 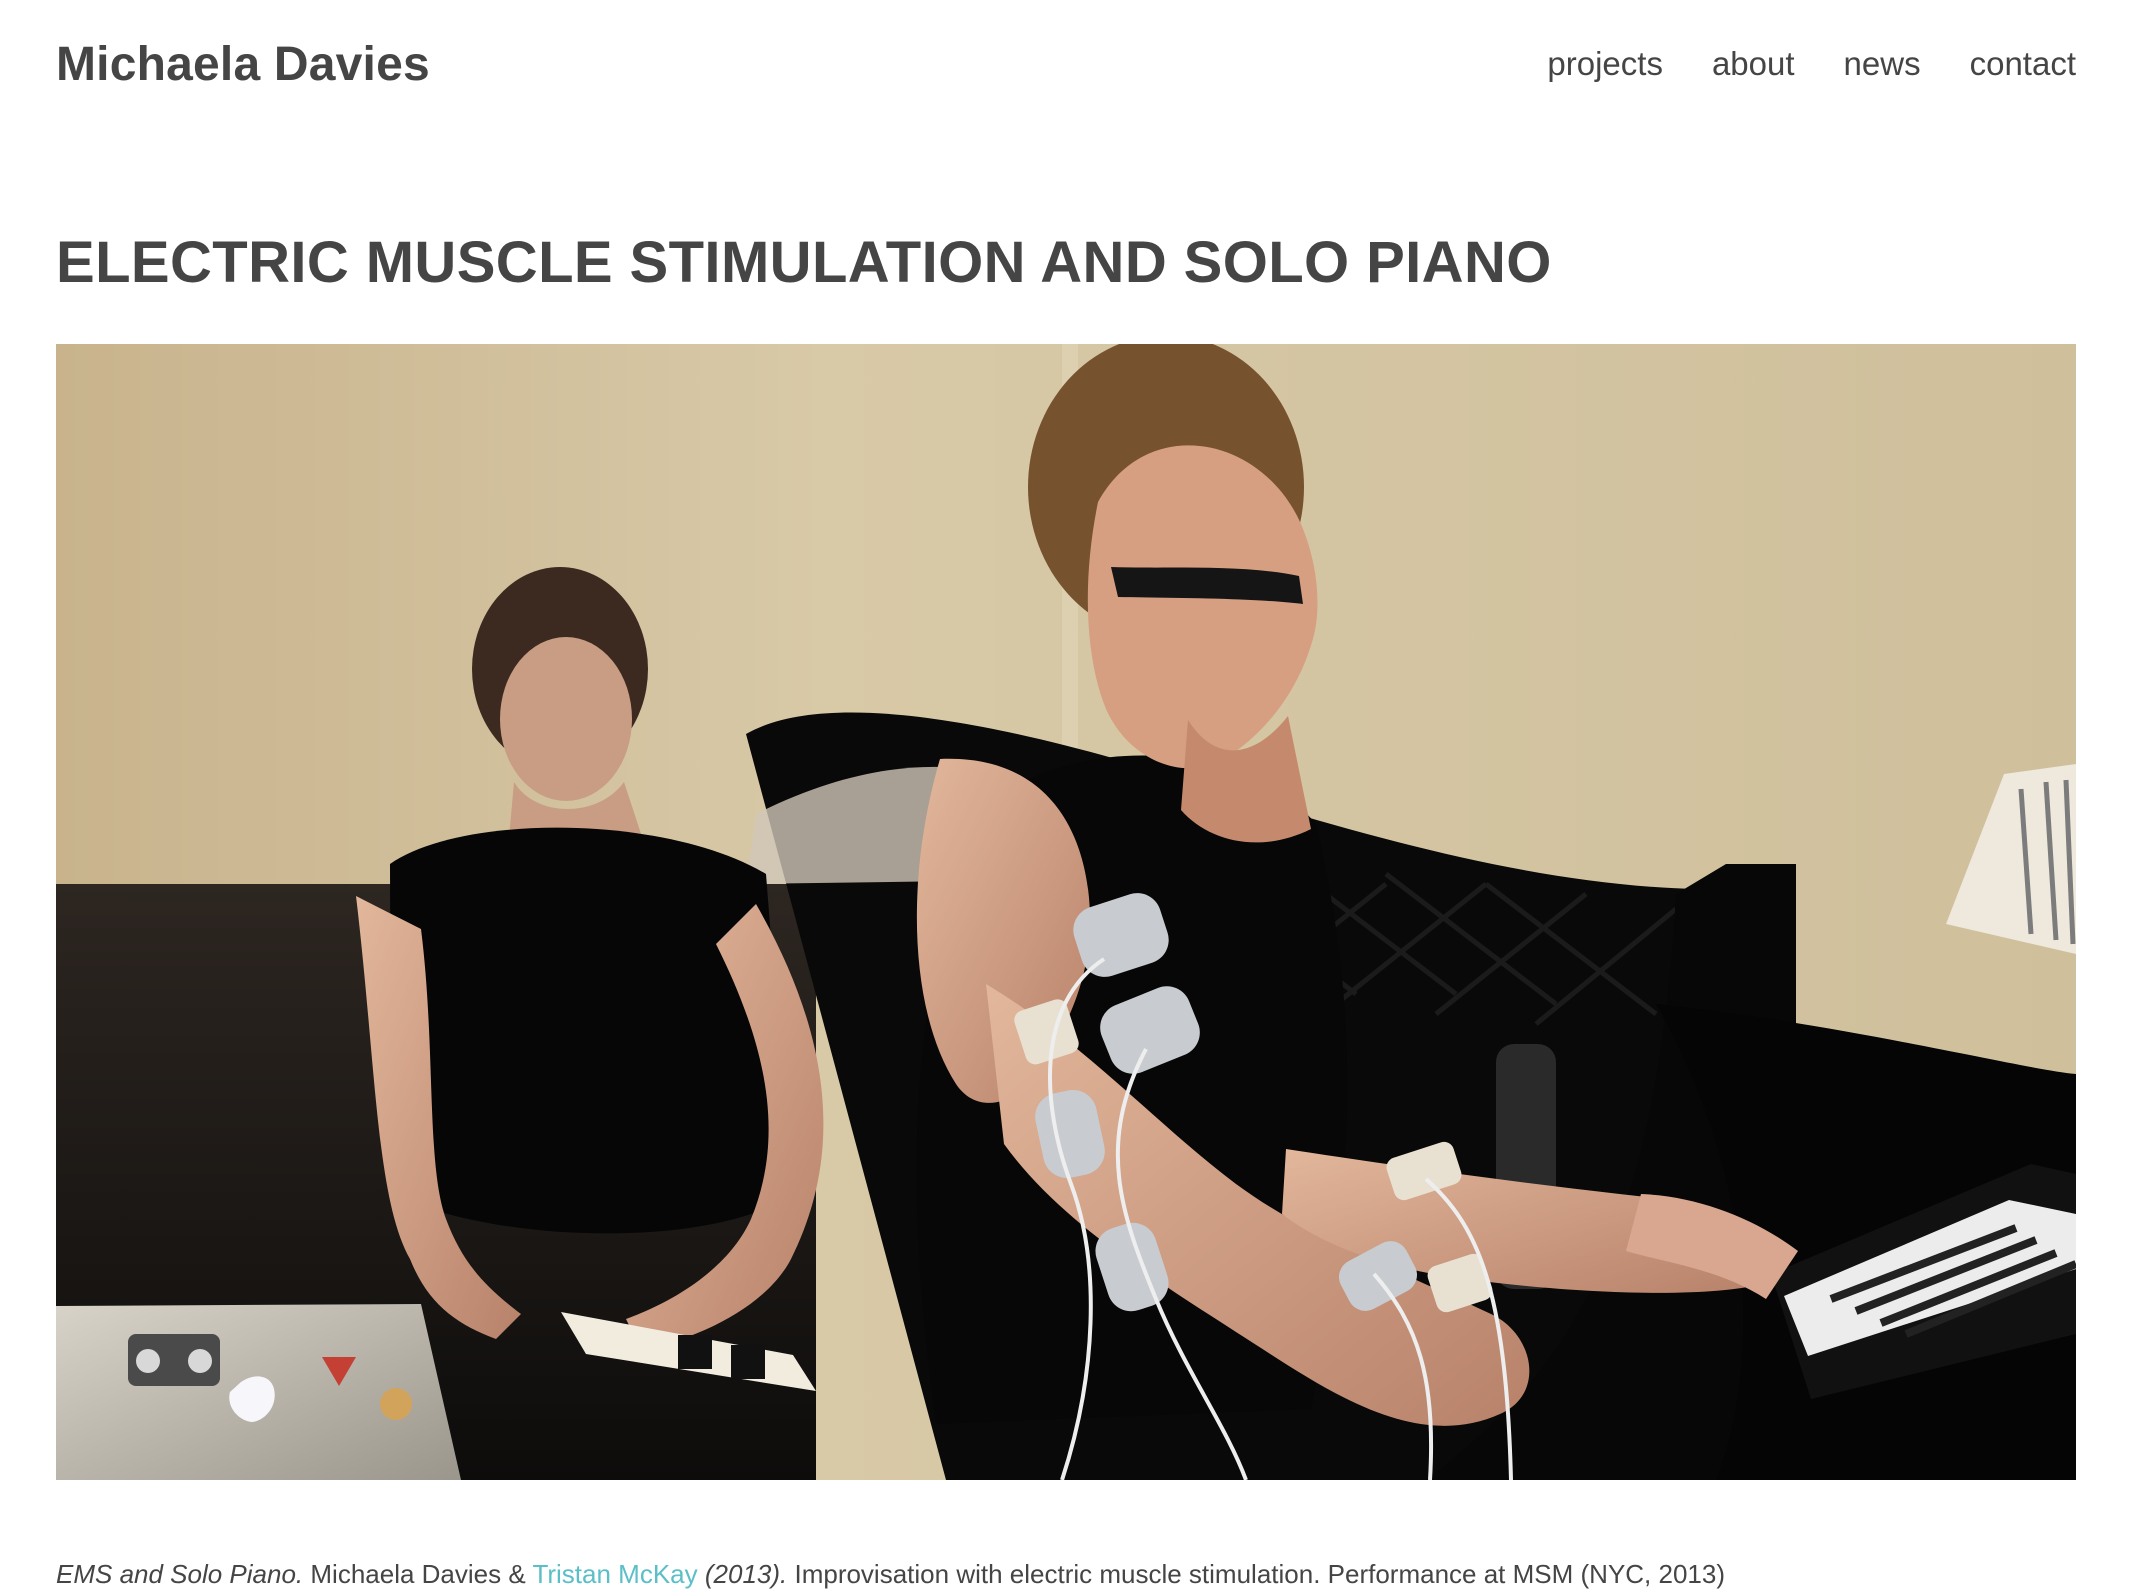 I want to click on woman-black-top, so click(x=590, y=1030).